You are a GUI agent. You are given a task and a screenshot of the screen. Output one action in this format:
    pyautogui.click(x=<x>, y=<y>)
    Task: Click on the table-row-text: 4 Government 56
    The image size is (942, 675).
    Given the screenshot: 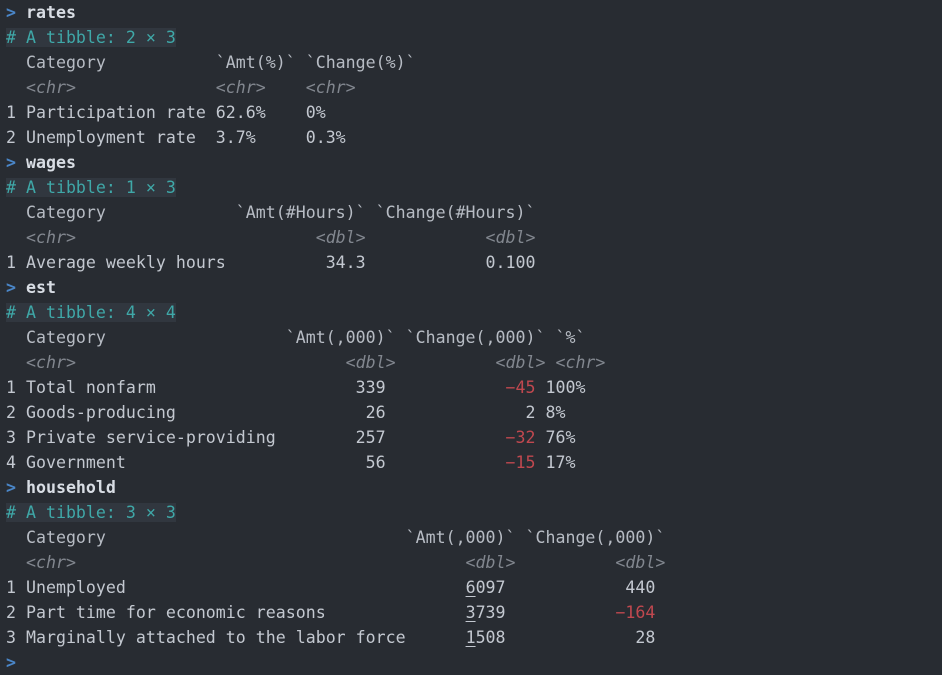 What is the action you would take?
    pyautogui.click(x=256, y=462)
    